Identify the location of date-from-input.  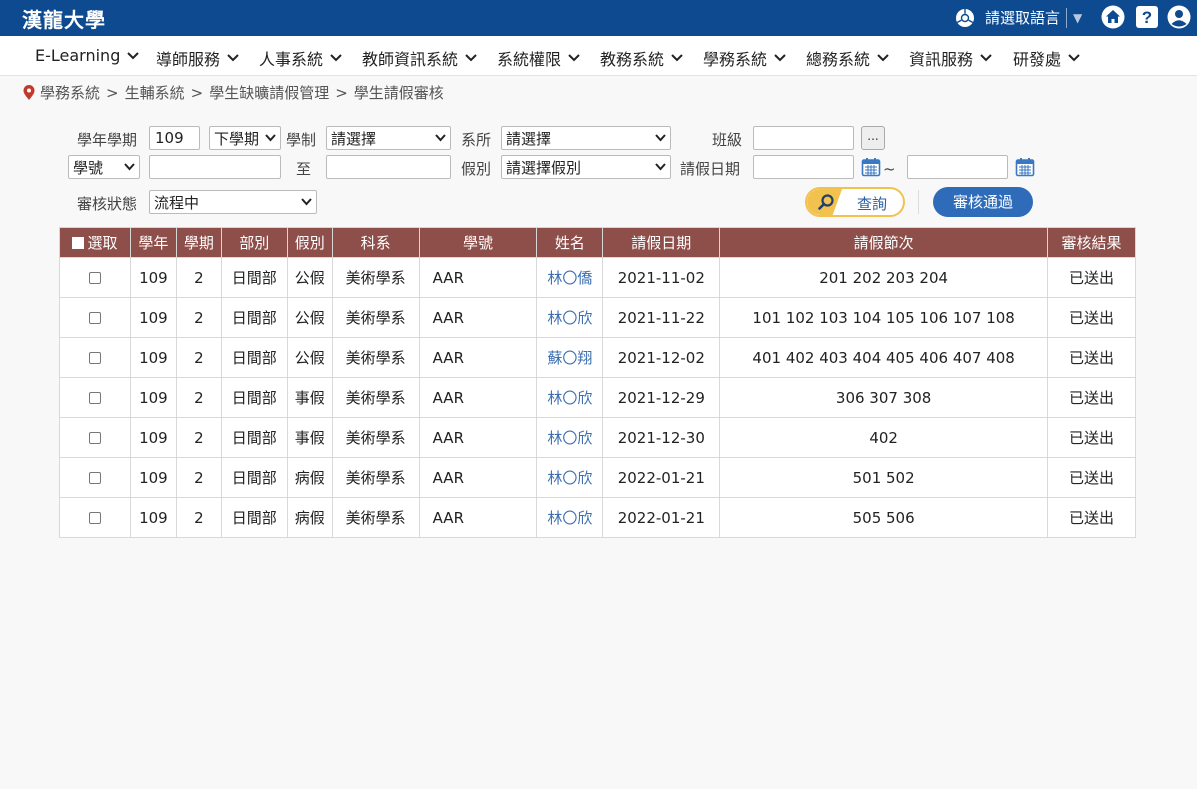
(803, 167).